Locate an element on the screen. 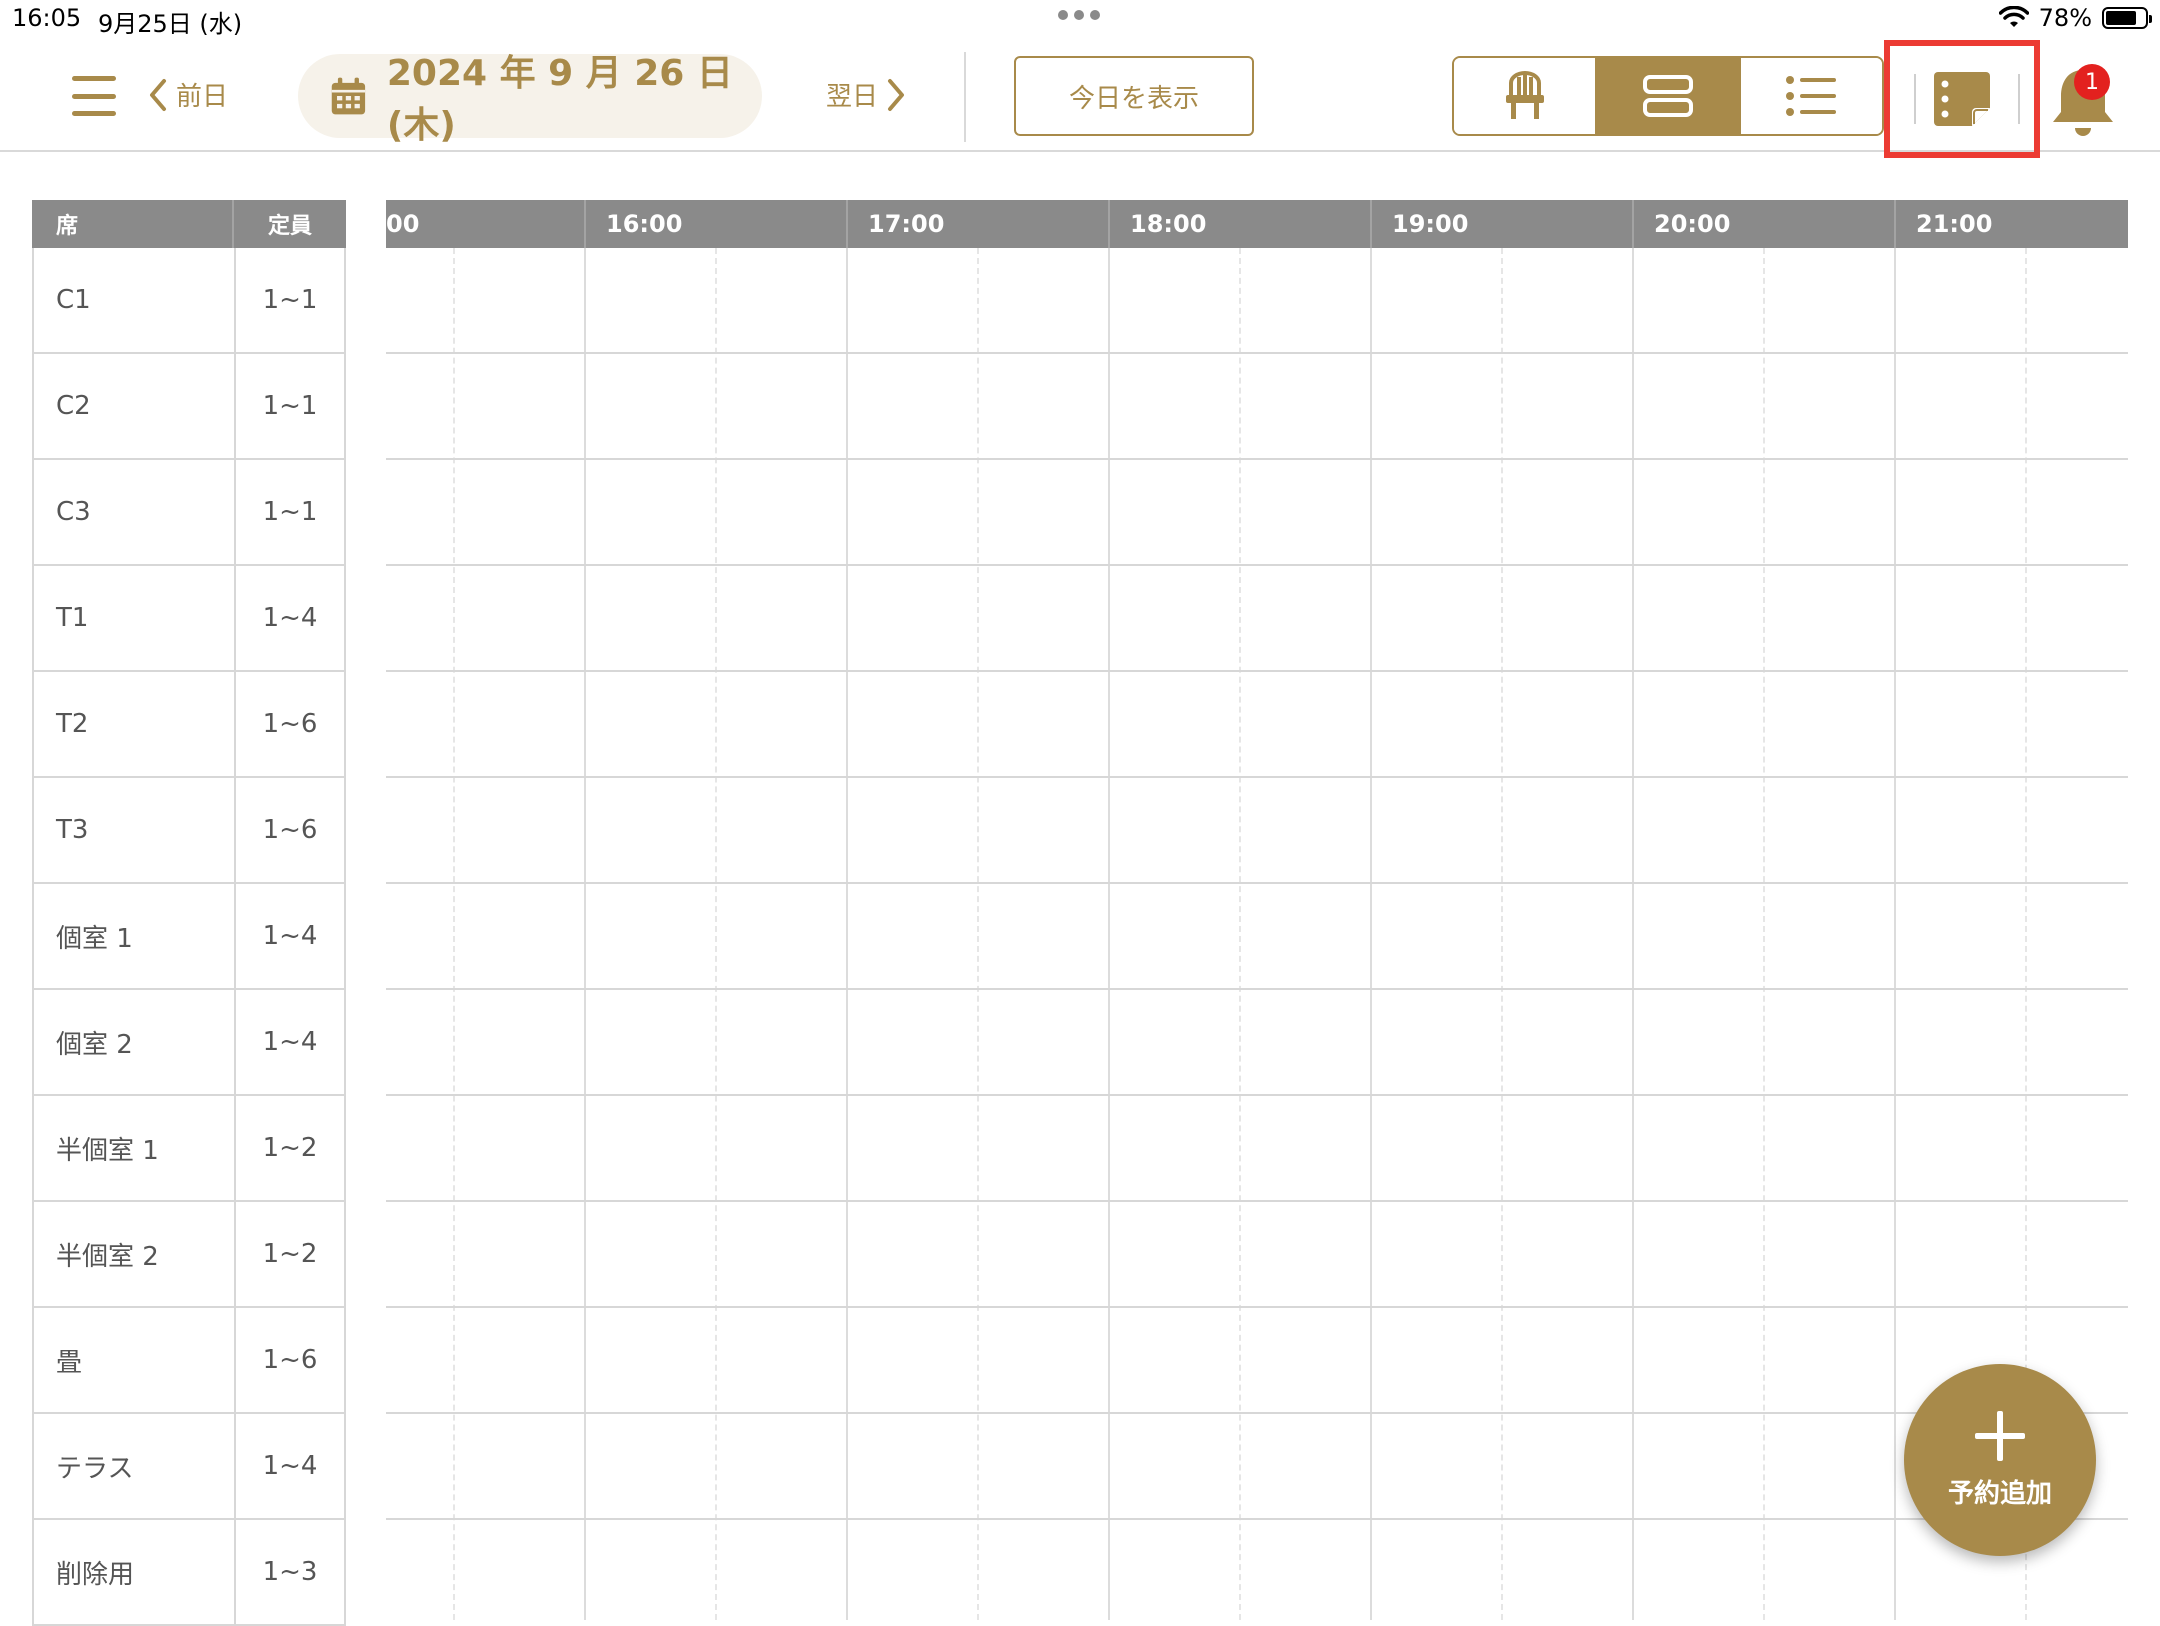 The height and width of the screenshot is (1626, 2160). seat-row: 半個室 1 1~2 is located at coordinates (189, 1149).